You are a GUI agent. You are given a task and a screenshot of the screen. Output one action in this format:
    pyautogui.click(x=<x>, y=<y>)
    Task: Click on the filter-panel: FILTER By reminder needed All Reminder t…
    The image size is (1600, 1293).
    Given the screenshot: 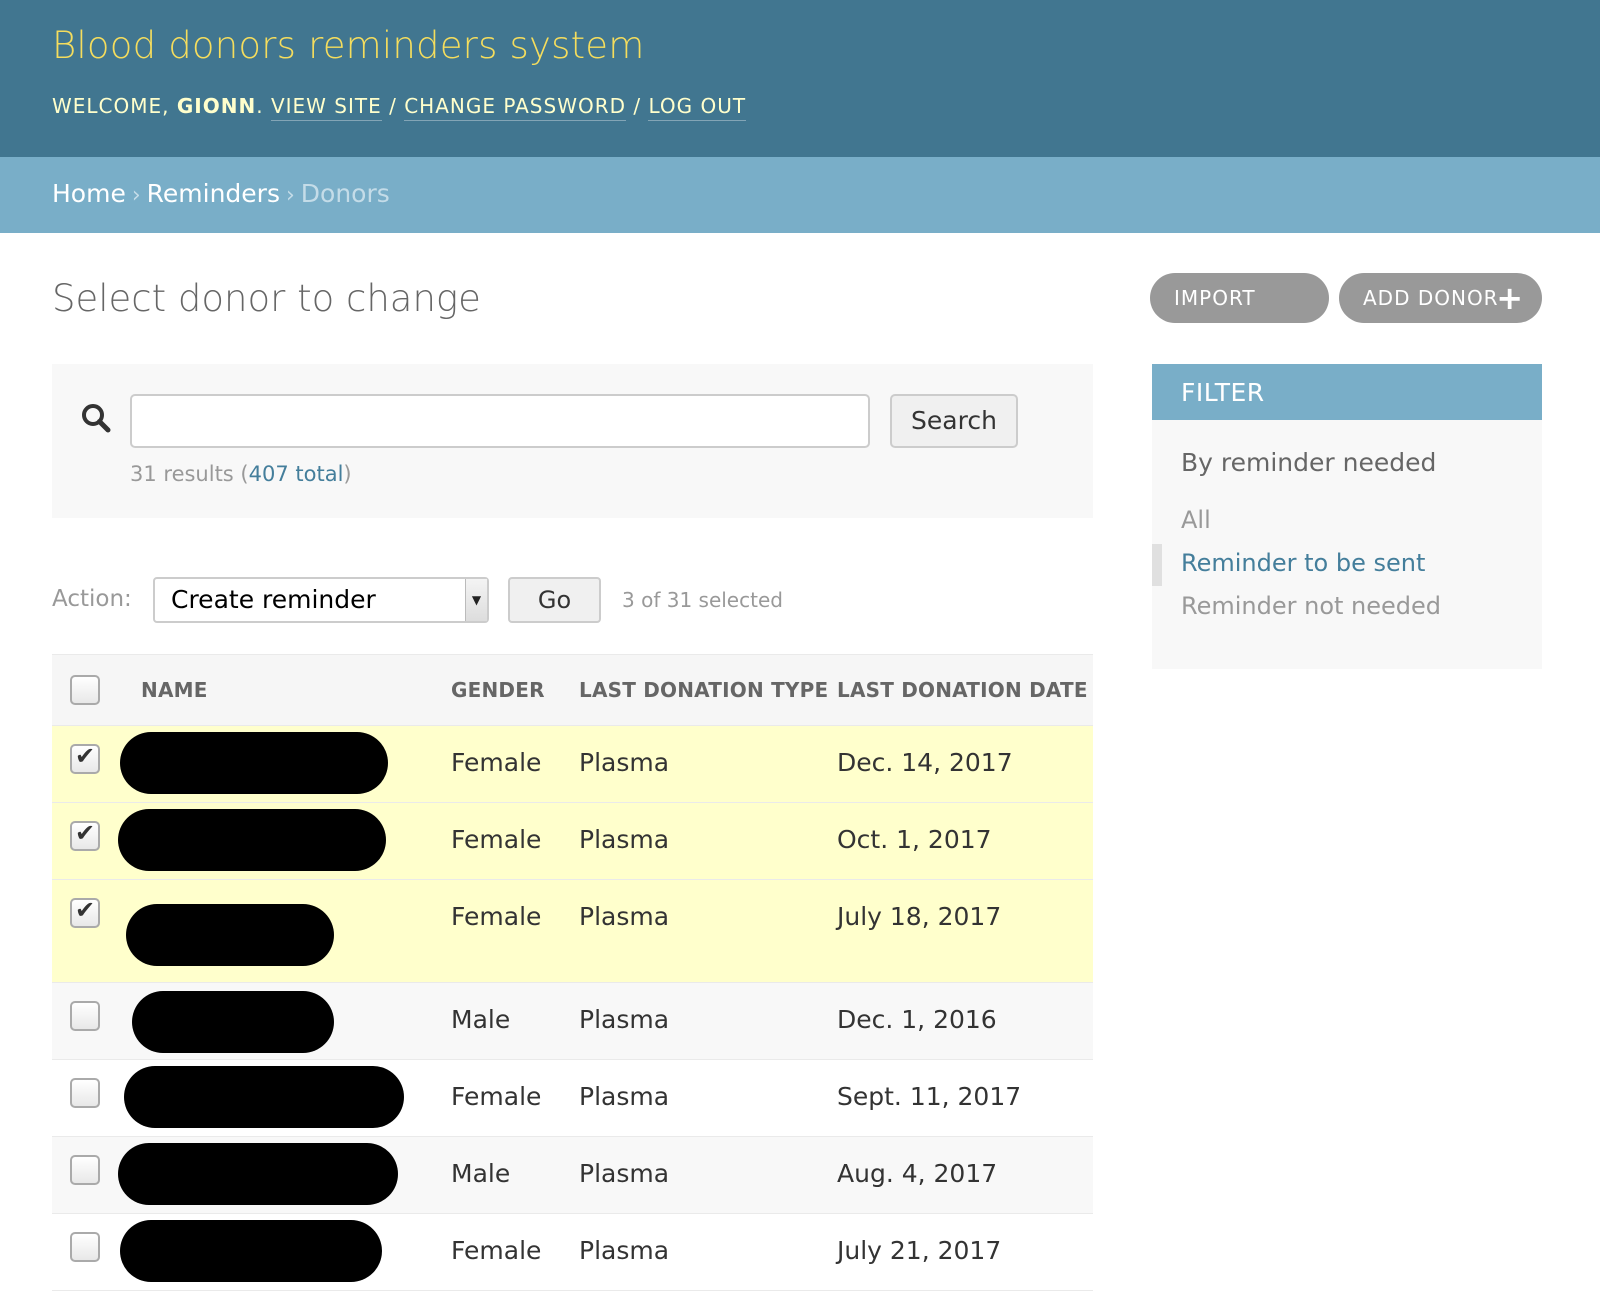 What is the action you would take?
    pyautogui.click(x=1347, y=516)
    